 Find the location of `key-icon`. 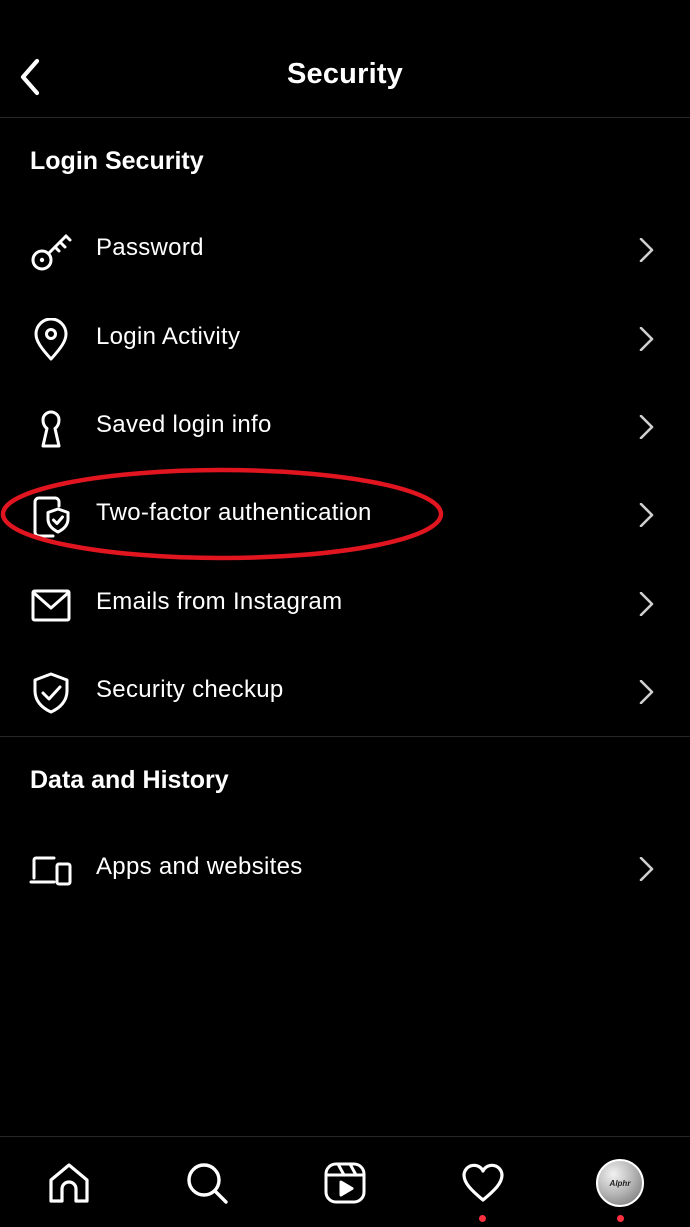

key-icon is located at coordinates (51, 251).